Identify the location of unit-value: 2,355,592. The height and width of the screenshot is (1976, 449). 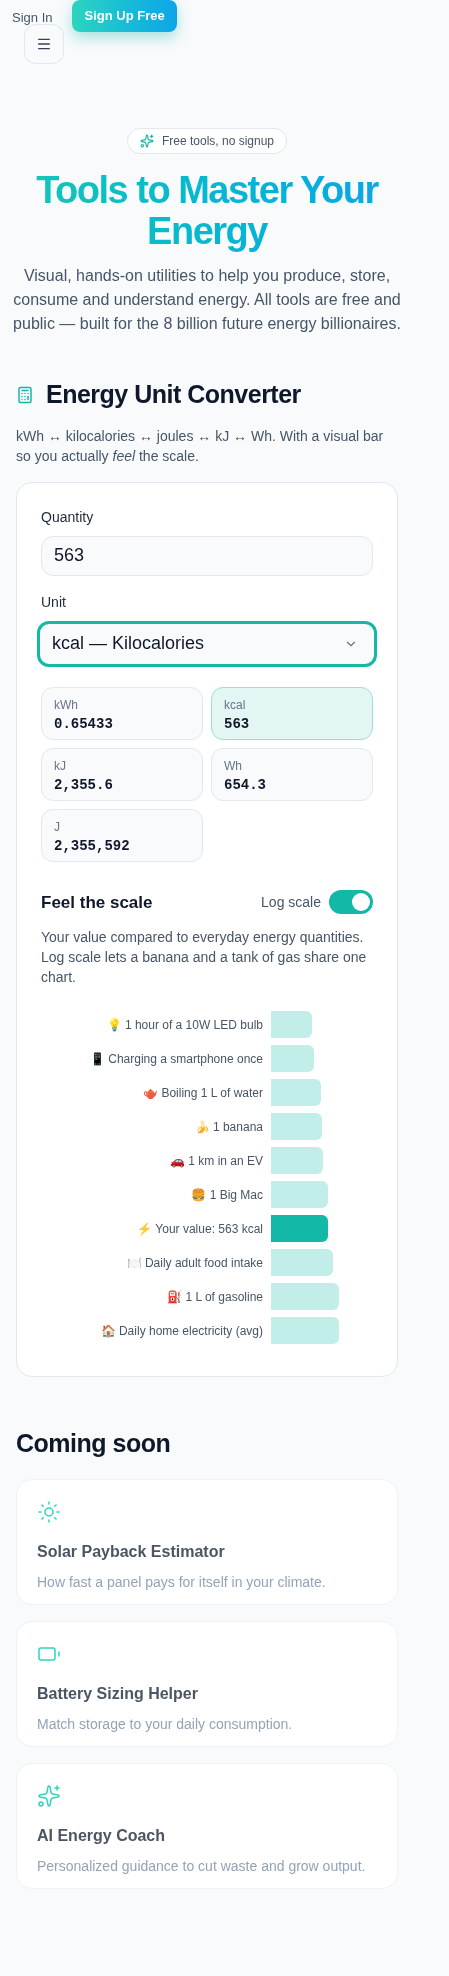
(92, 846).